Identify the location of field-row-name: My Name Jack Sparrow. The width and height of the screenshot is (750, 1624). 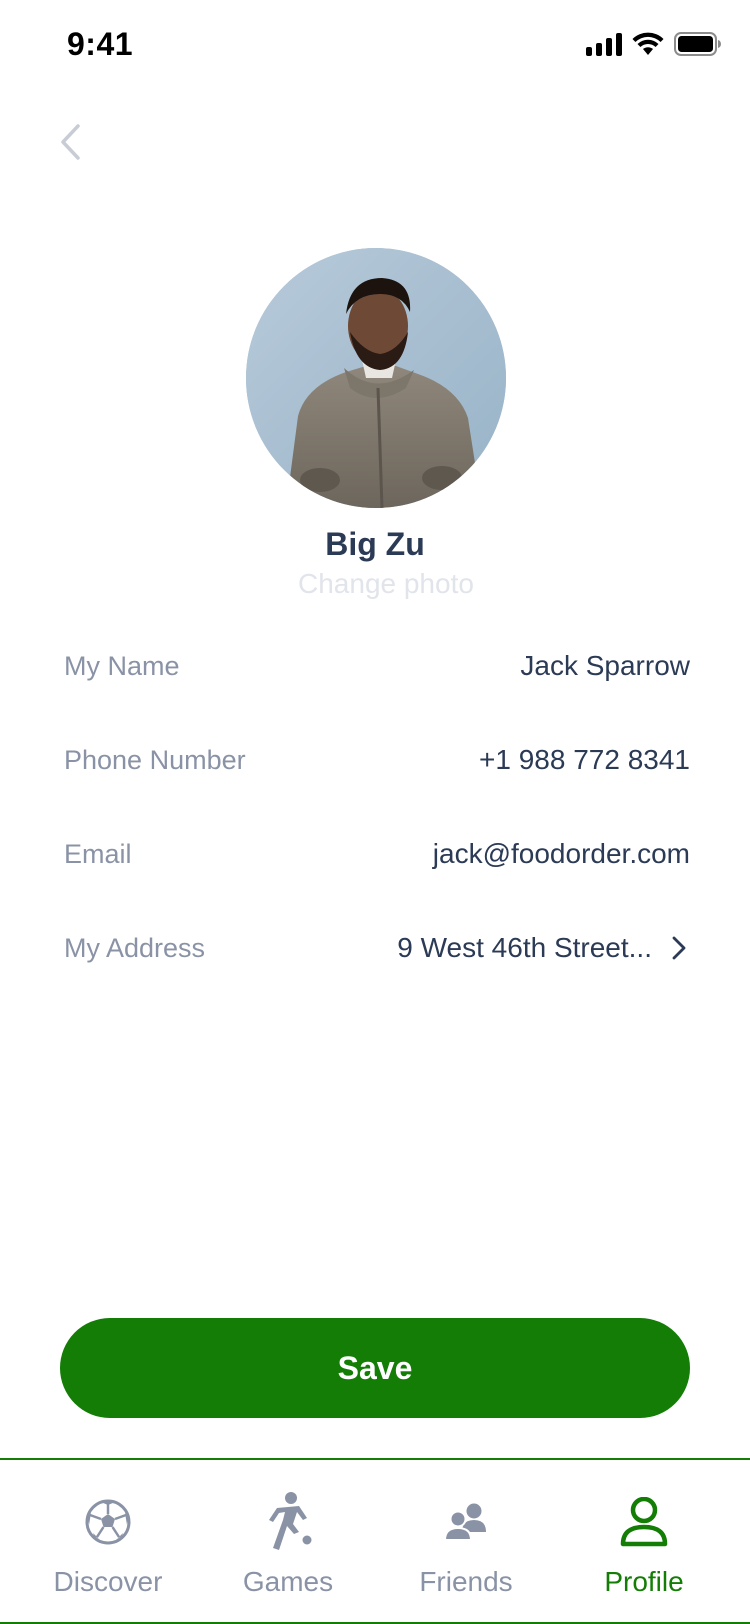
(377, 666).